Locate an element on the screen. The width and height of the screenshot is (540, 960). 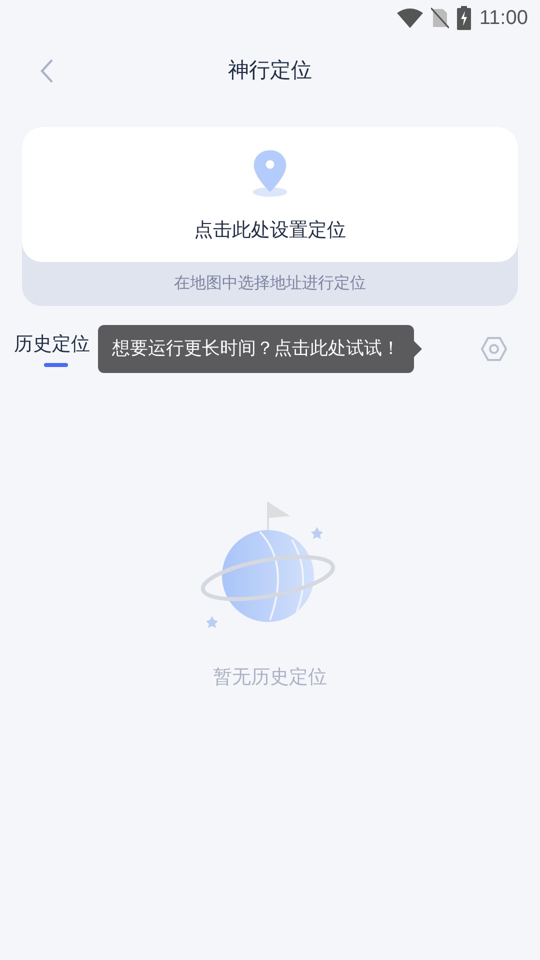
empty-message: 暂无历史定位 is located at coordinates (270, 677).